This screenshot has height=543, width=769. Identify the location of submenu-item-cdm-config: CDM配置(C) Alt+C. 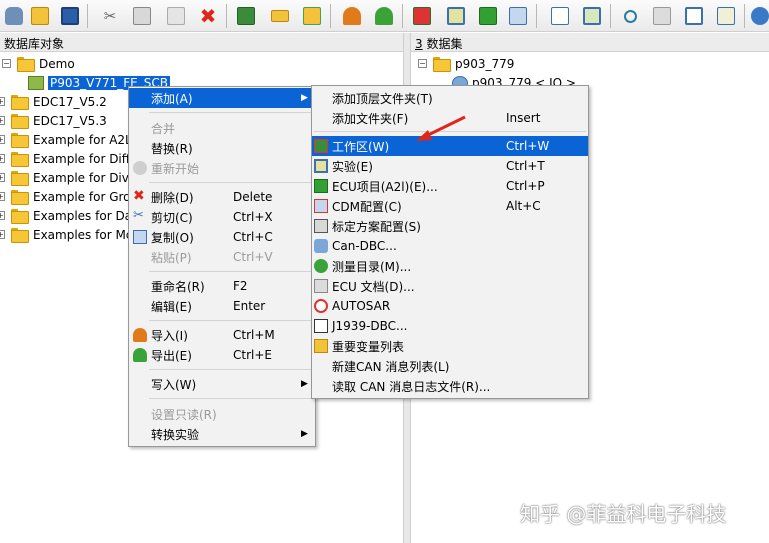
(450, 206).